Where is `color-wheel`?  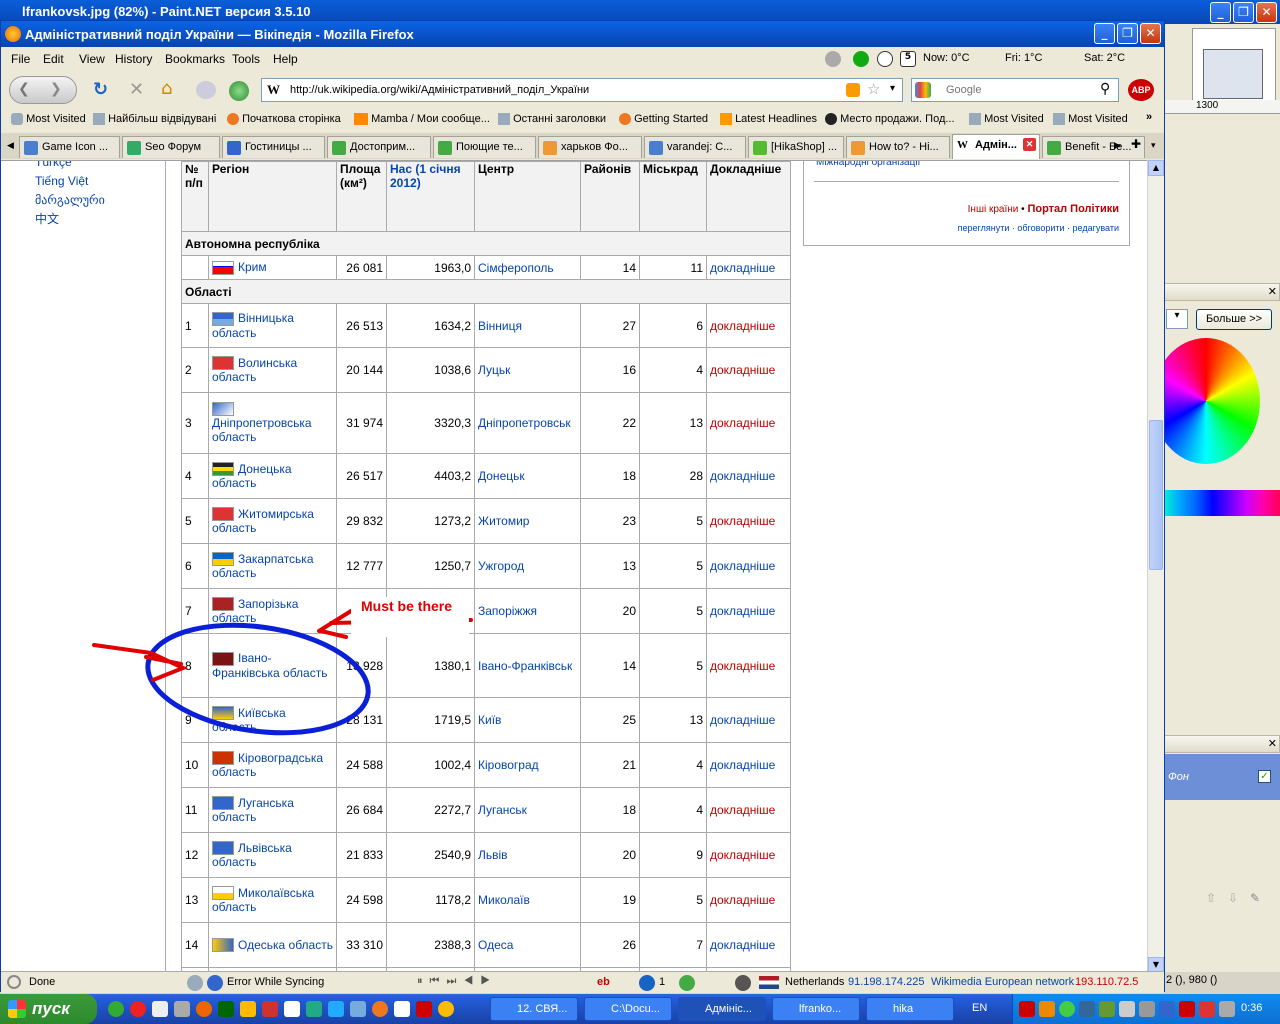
color-wheel is located at coordinates (1206, 401).